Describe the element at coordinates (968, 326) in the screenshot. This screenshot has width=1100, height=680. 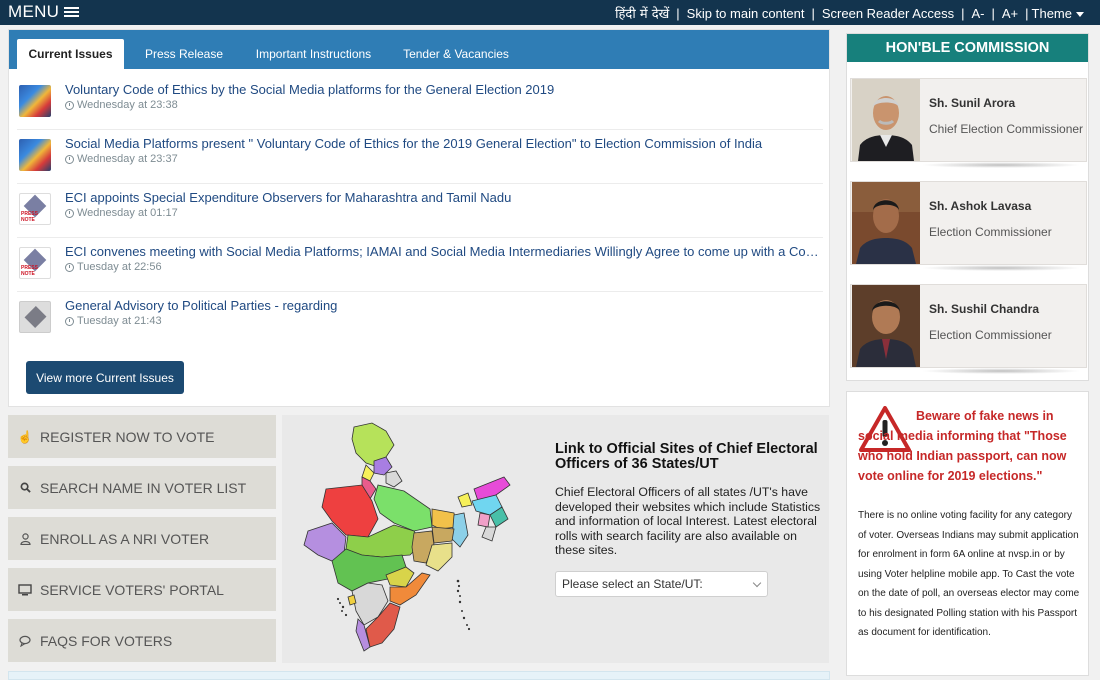
I see `member-card: Sh. Sushil Chandra Election Commissioner` at that location.